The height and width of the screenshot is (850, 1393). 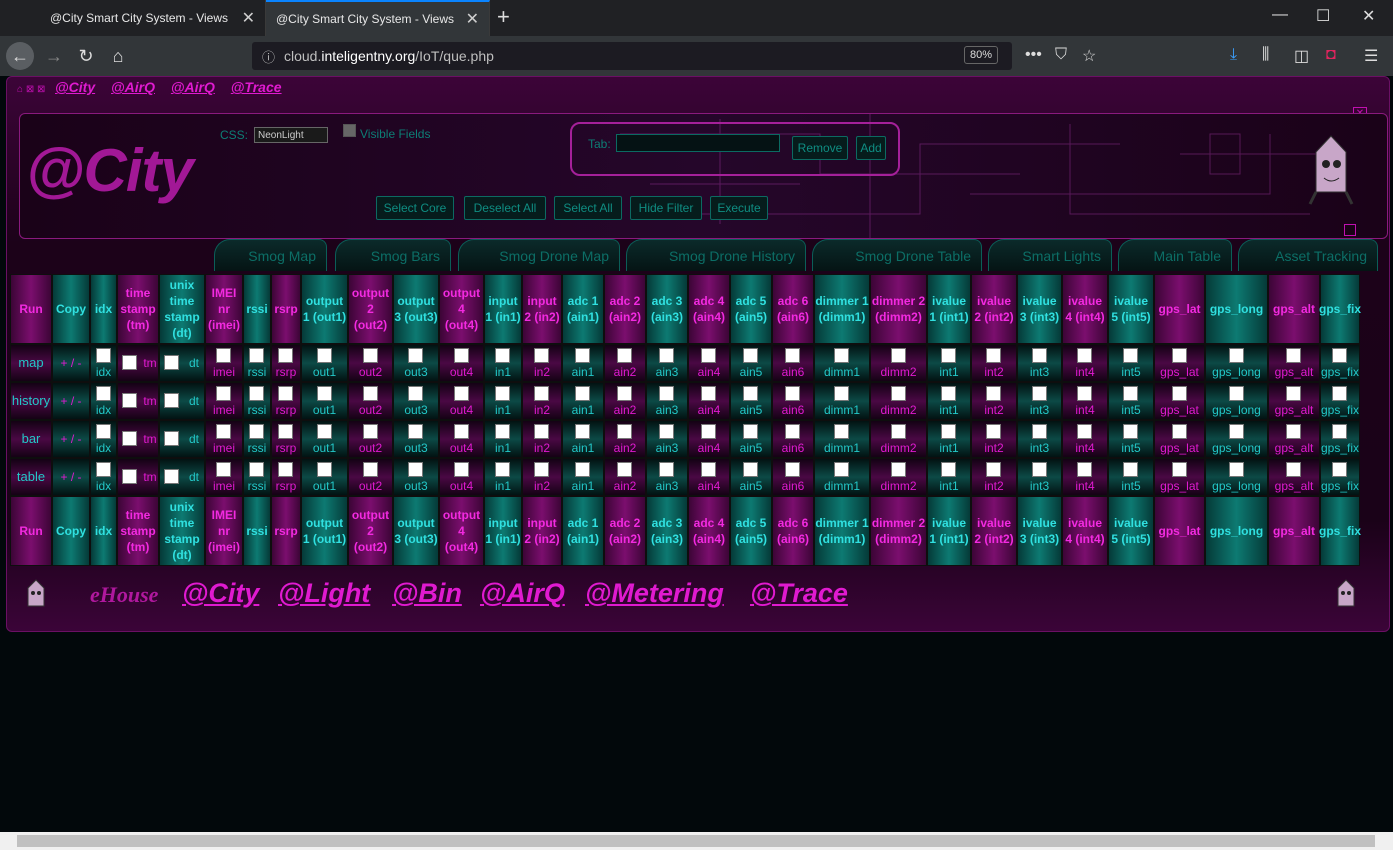 I want to click on footer-link-bin: @Bin, so click(x=427, y=593).